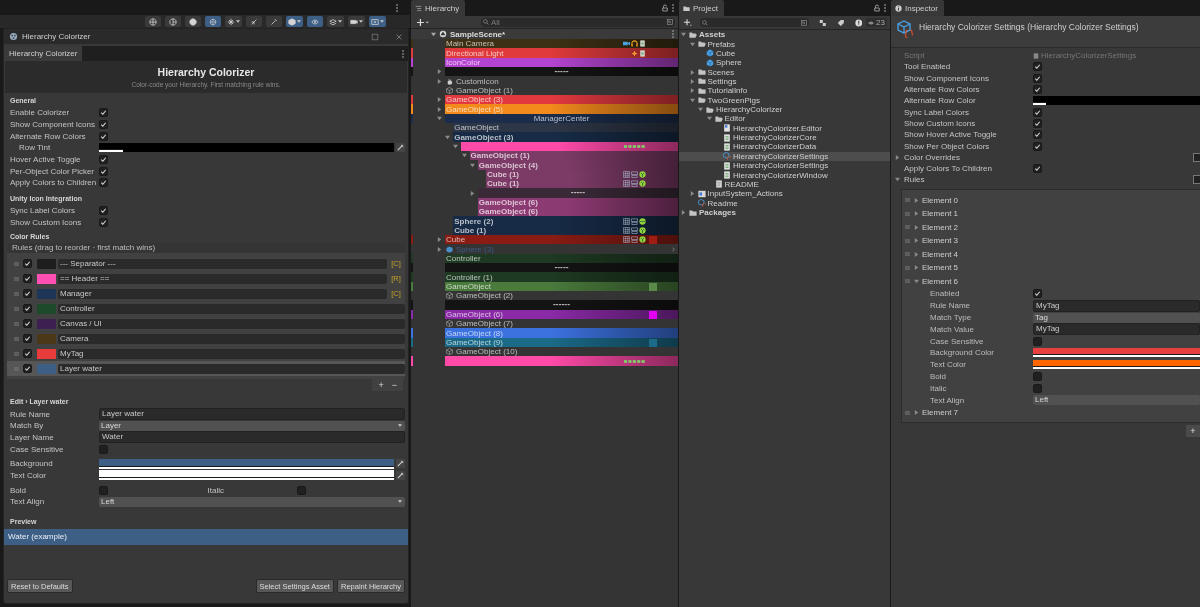 Image resolution: width=1200 pixels, height=607 pixels. Describe the element at coordinates (784, 203) in the screenshot. I see `asset-item: Readme` at that location.